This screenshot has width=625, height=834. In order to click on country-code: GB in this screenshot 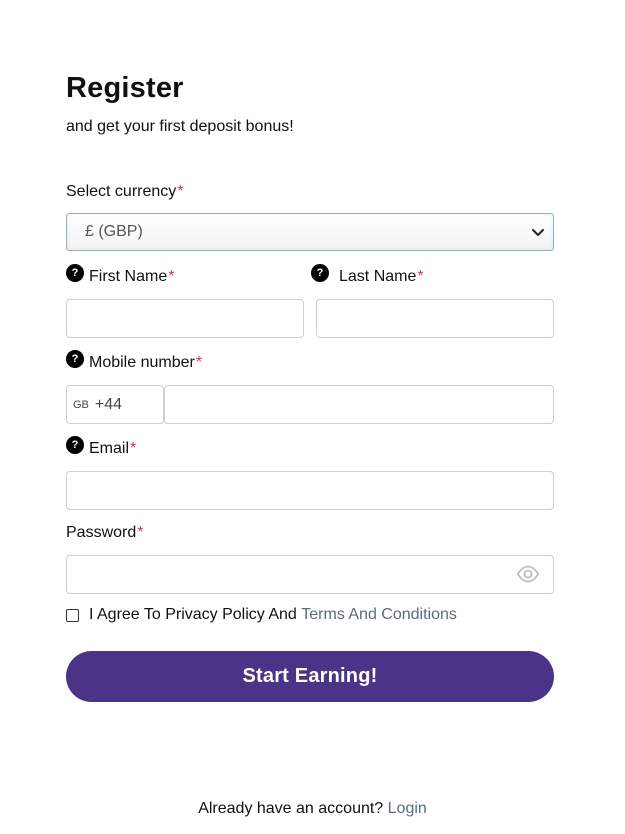, I will do `click(81, 404)`.